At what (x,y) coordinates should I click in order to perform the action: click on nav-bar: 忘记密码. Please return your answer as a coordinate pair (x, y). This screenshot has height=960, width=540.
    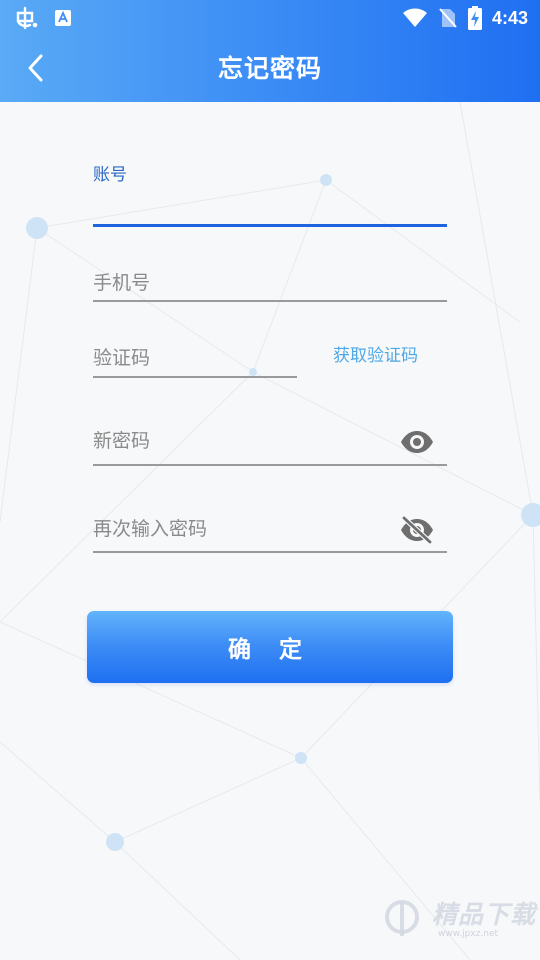
    Looking at the image, I should click on (270, 69).